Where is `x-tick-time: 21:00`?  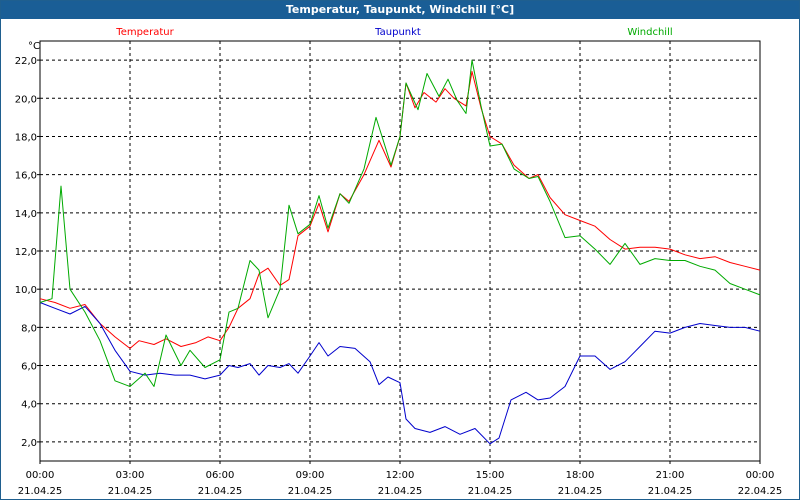
x-tick-time: 21:00 is located at coordinates (670, 475).